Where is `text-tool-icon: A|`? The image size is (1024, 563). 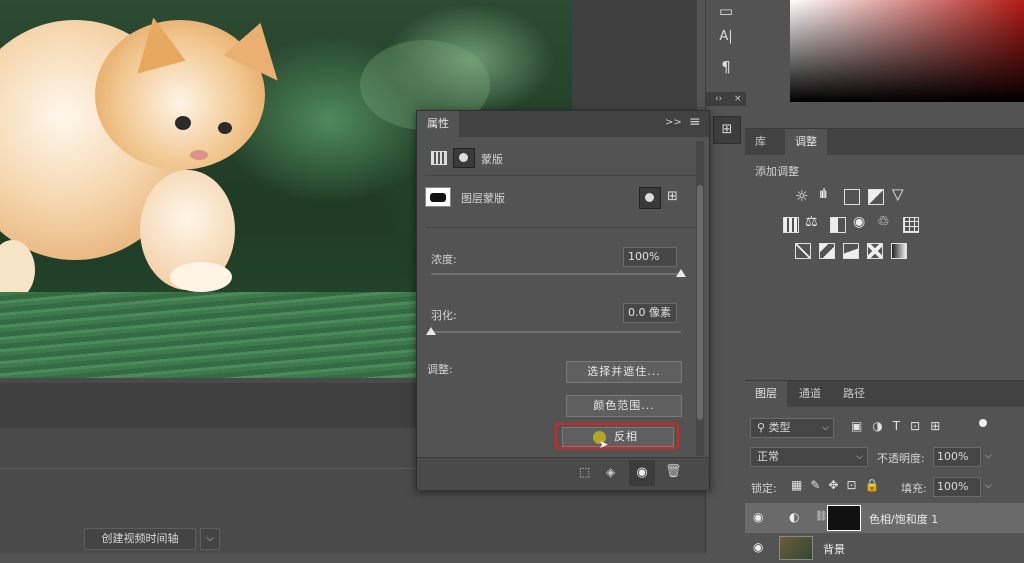 text-tool-icon: A| is located at coordinates (726, 37).